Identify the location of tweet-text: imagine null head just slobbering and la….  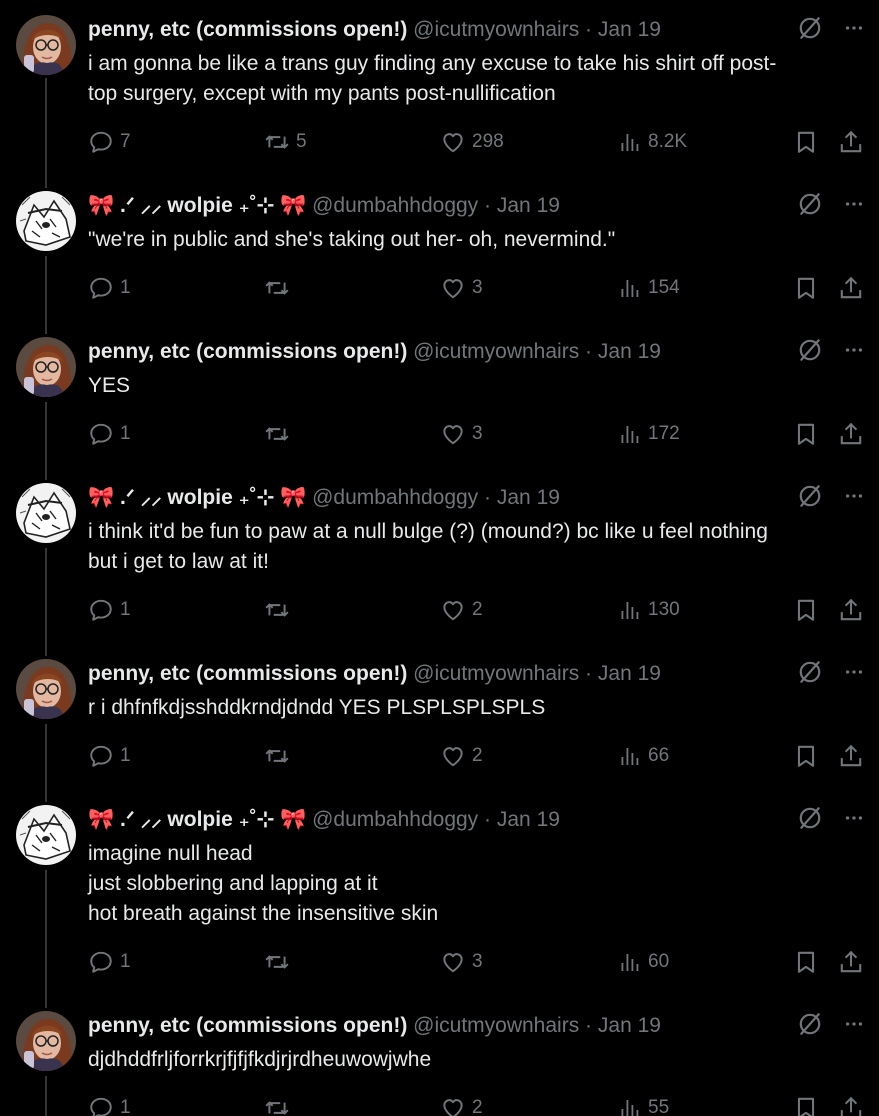
(473, 884).